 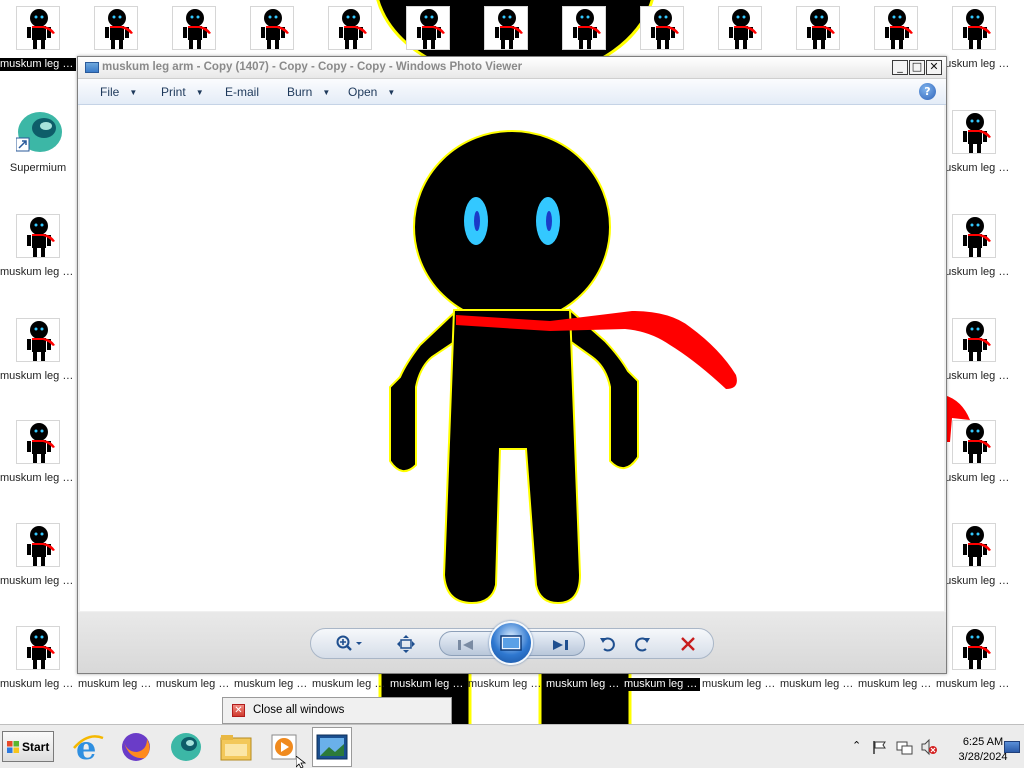 I want to click on windows-logo-icon, so click(x=13, y=747).